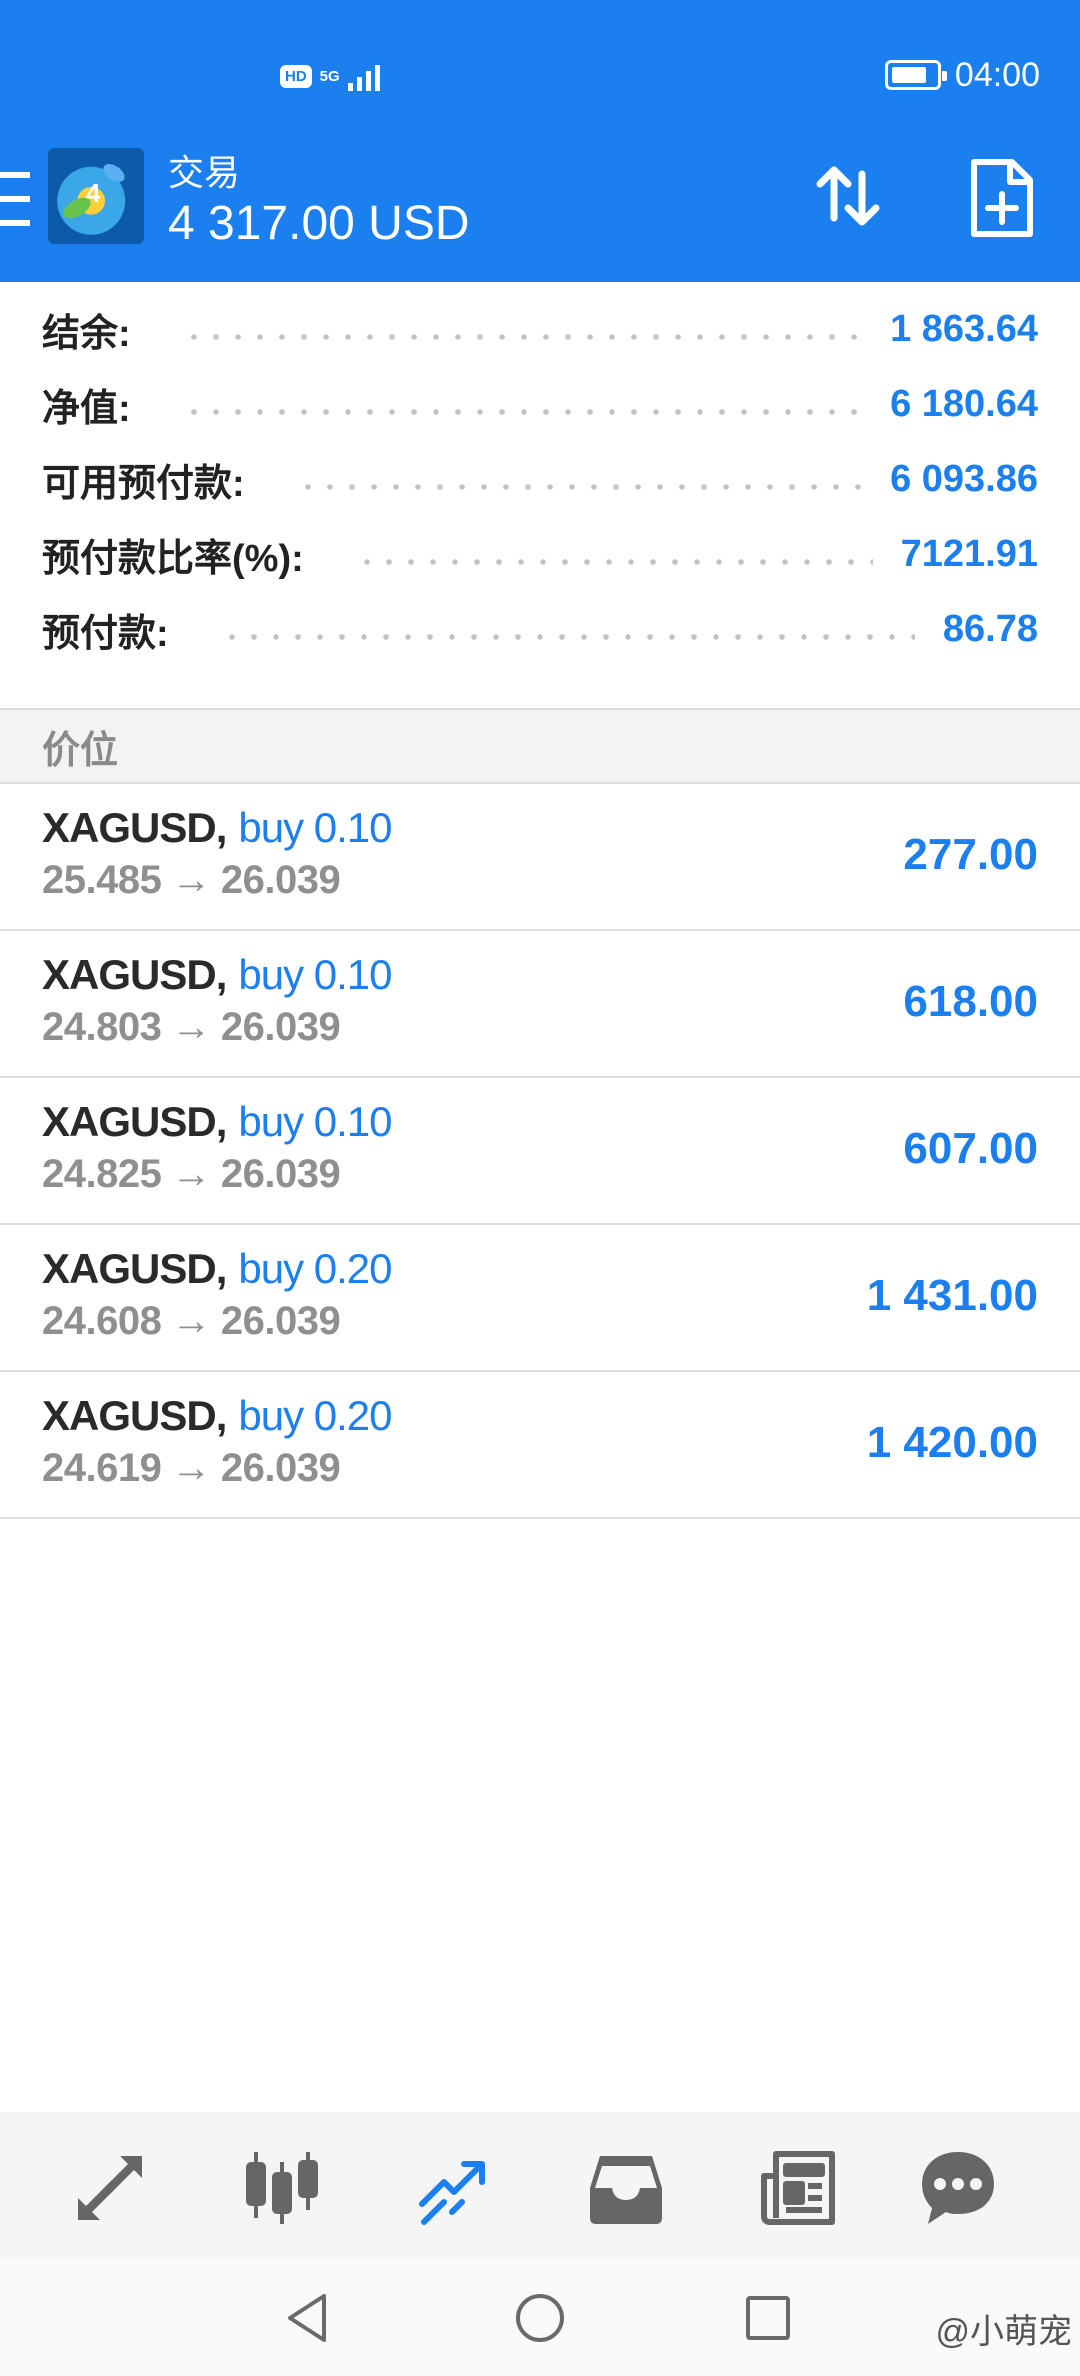  Describe the element at coordinates (970, 1148) in the screenshot. I see `position-profit: 607.00` at that location.